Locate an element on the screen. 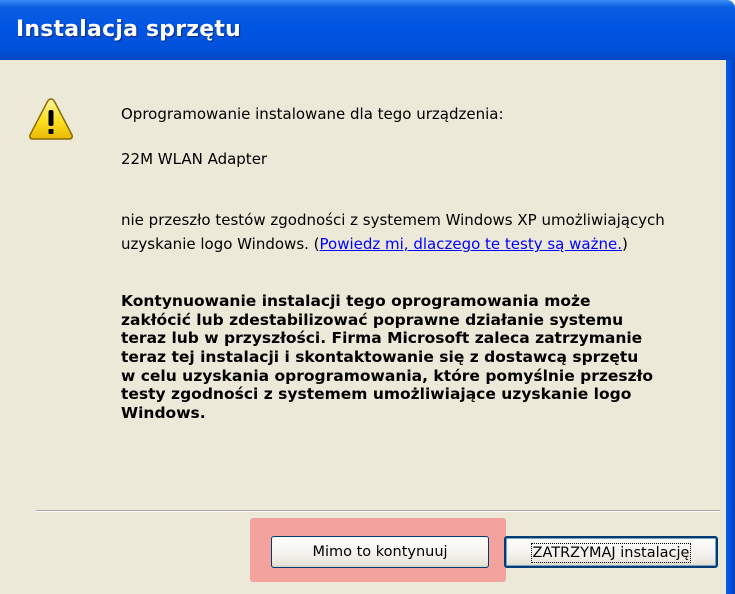 The width and height of the screenshot is (735, 594). continue-anyway-button: Mimo to kontynuuj is located at coordinates (380, 552).